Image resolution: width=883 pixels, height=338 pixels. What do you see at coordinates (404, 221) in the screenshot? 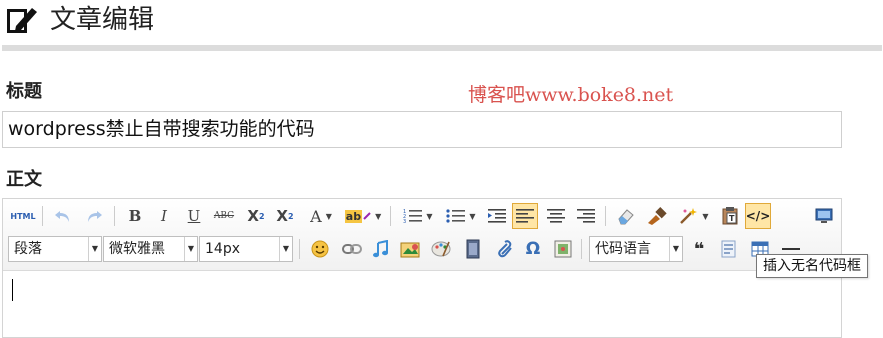
I see `svg-text: 3` at bounding box center [404, 221].